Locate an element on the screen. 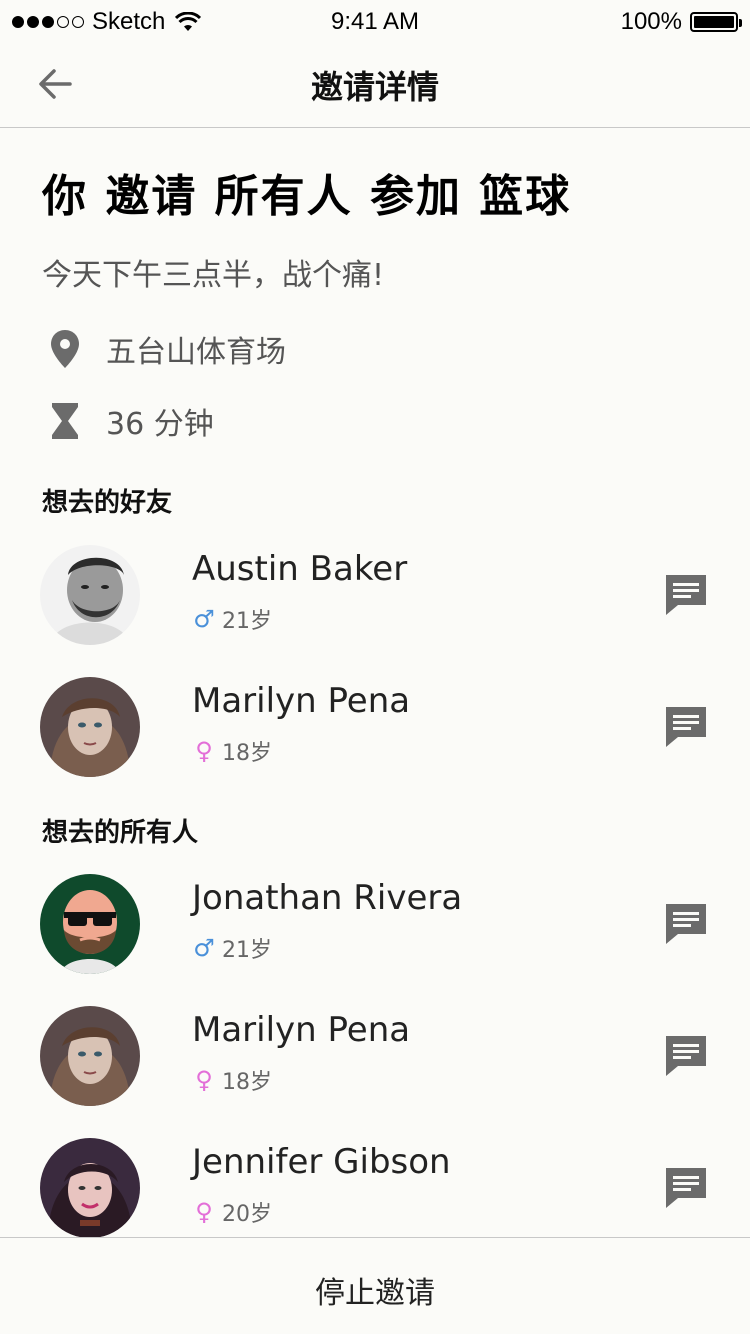 This screenshot has height=1334, width=750. status-bar: Sketch 9:41 AM 100% is located at coordinates (375, 20).